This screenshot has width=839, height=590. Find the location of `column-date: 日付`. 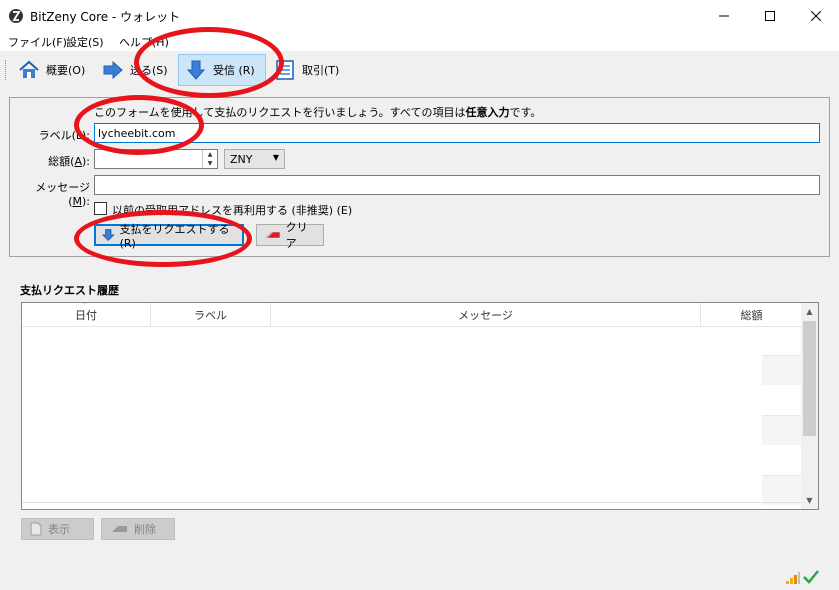

column-date: 日付 is located at coordinates (86, 315).